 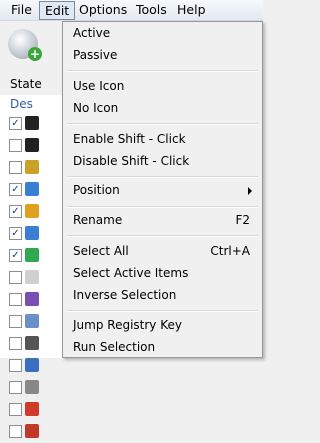 What do you see at coordinates (92, 33) in the screenshot?
I see `menu-item-label: Active` at bounding box center [92, 33].